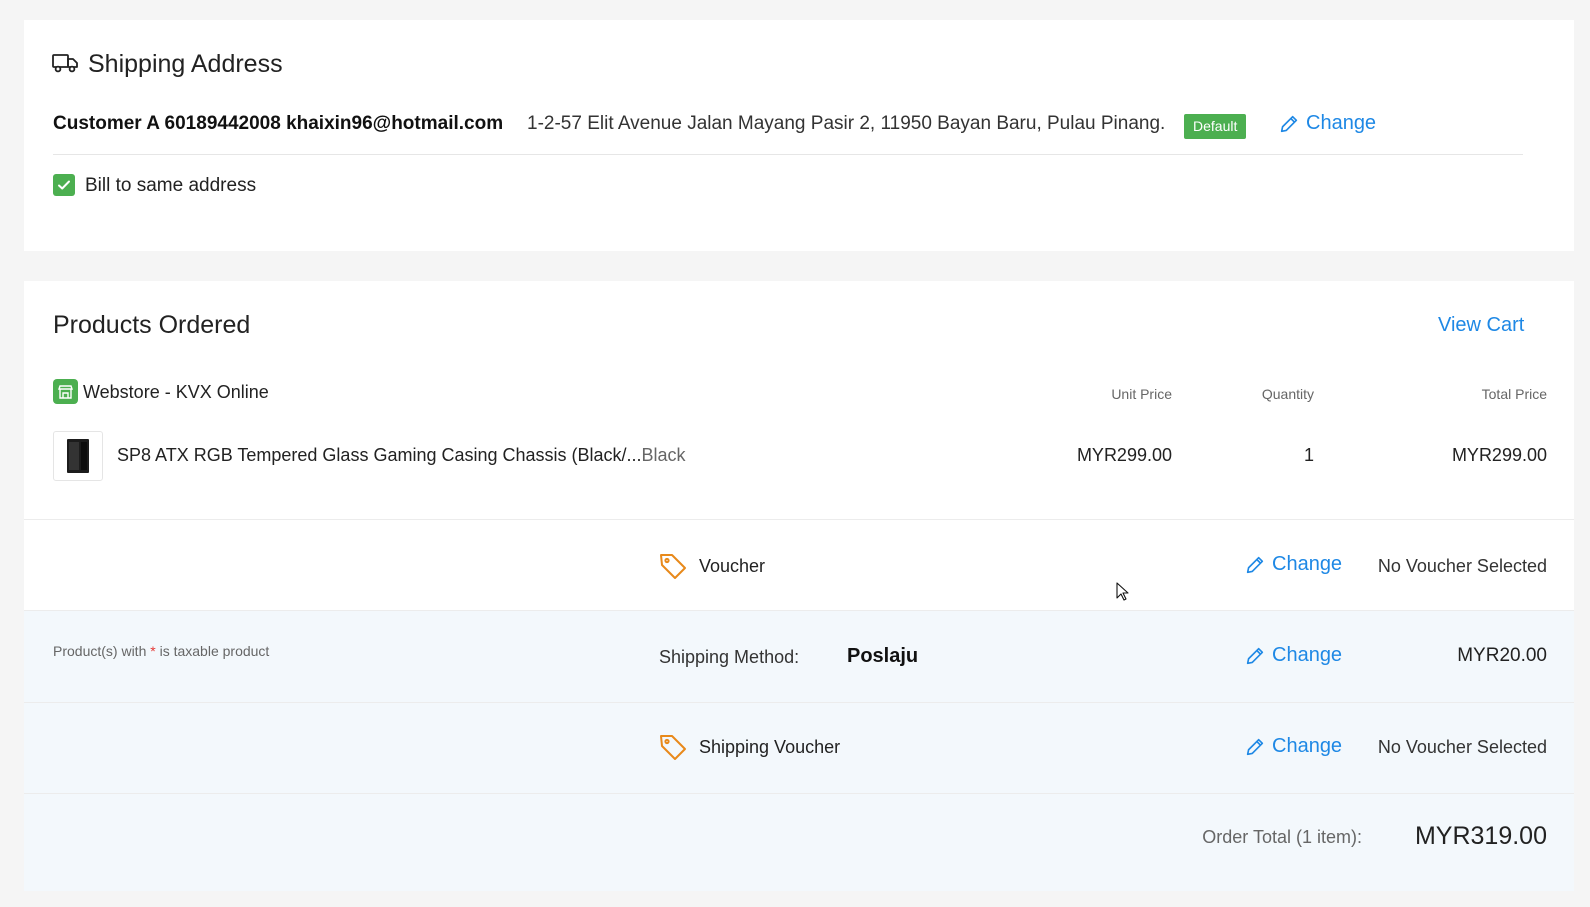 This screenshot has height=907, width=1590. I want to click on check-icon, so click(64, 185).